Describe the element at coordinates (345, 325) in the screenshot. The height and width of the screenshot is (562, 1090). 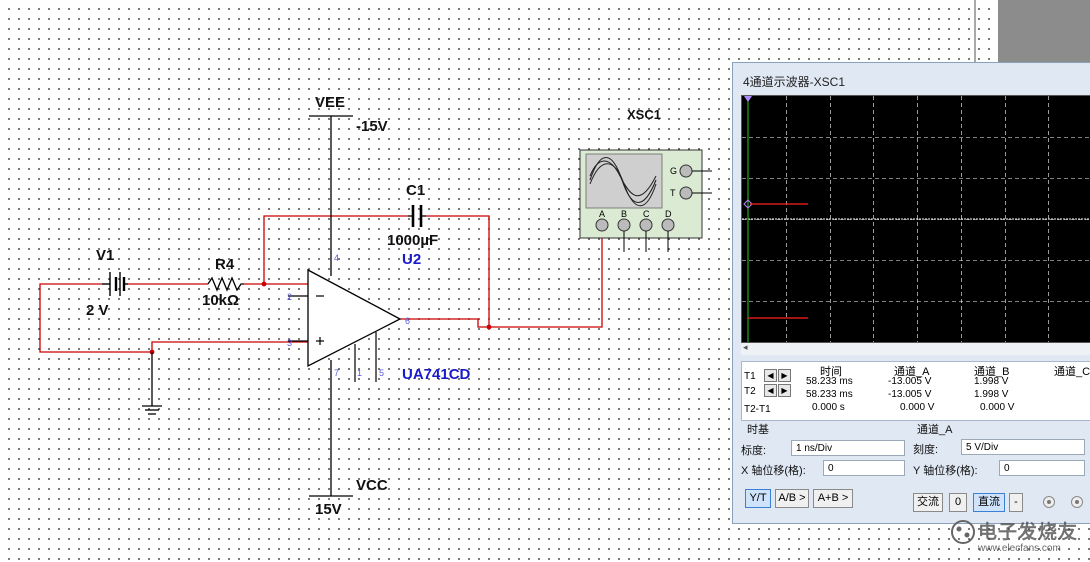
I see `opamp-symbol` at that location.